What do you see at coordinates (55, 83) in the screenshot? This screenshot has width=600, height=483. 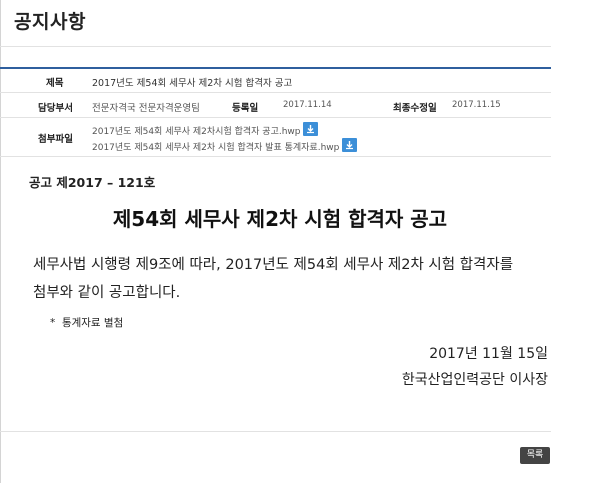 I see `subject-label: 제목` at bounding box center [55, 83].